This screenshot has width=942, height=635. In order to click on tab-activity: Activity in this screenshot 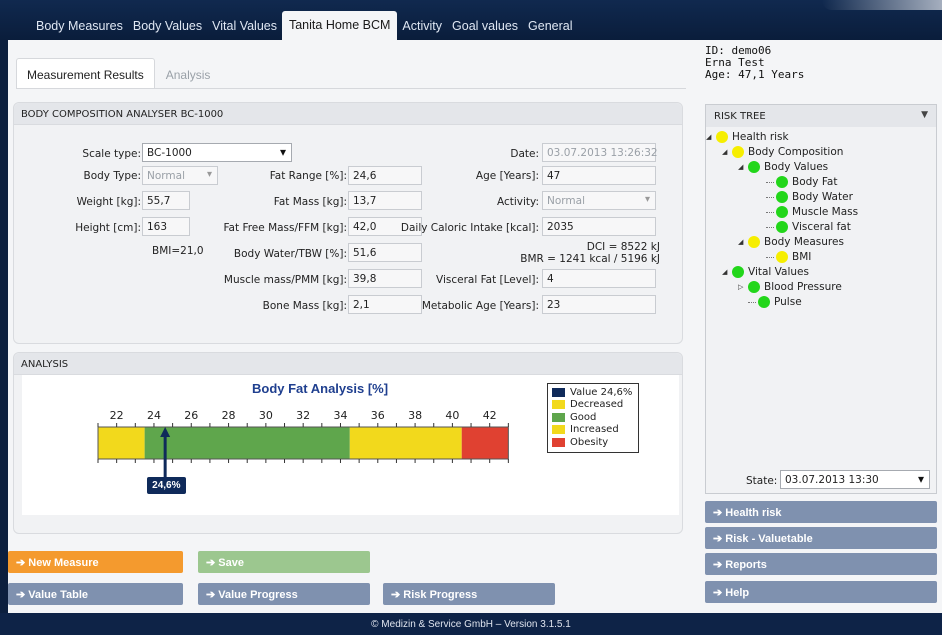, I will do `click(422, 26)`.